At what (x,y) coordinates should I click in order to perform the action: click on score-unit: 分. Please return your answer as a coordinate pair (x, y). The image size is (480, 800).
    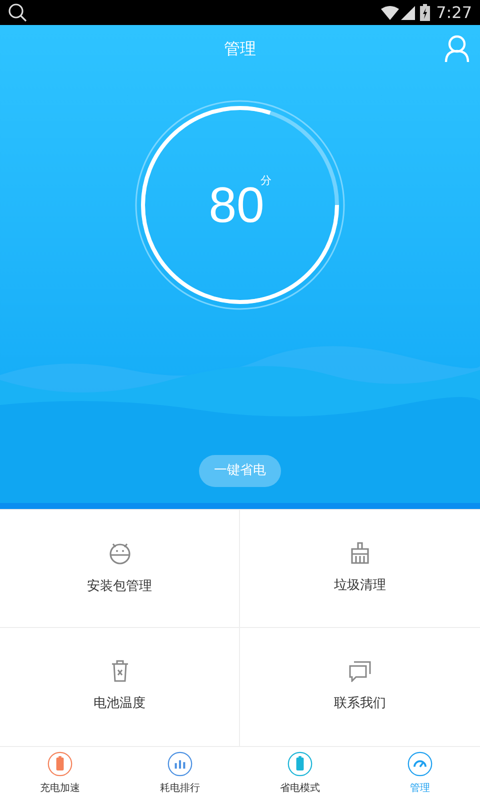
    Looking at the image, I should click on (266, 180).